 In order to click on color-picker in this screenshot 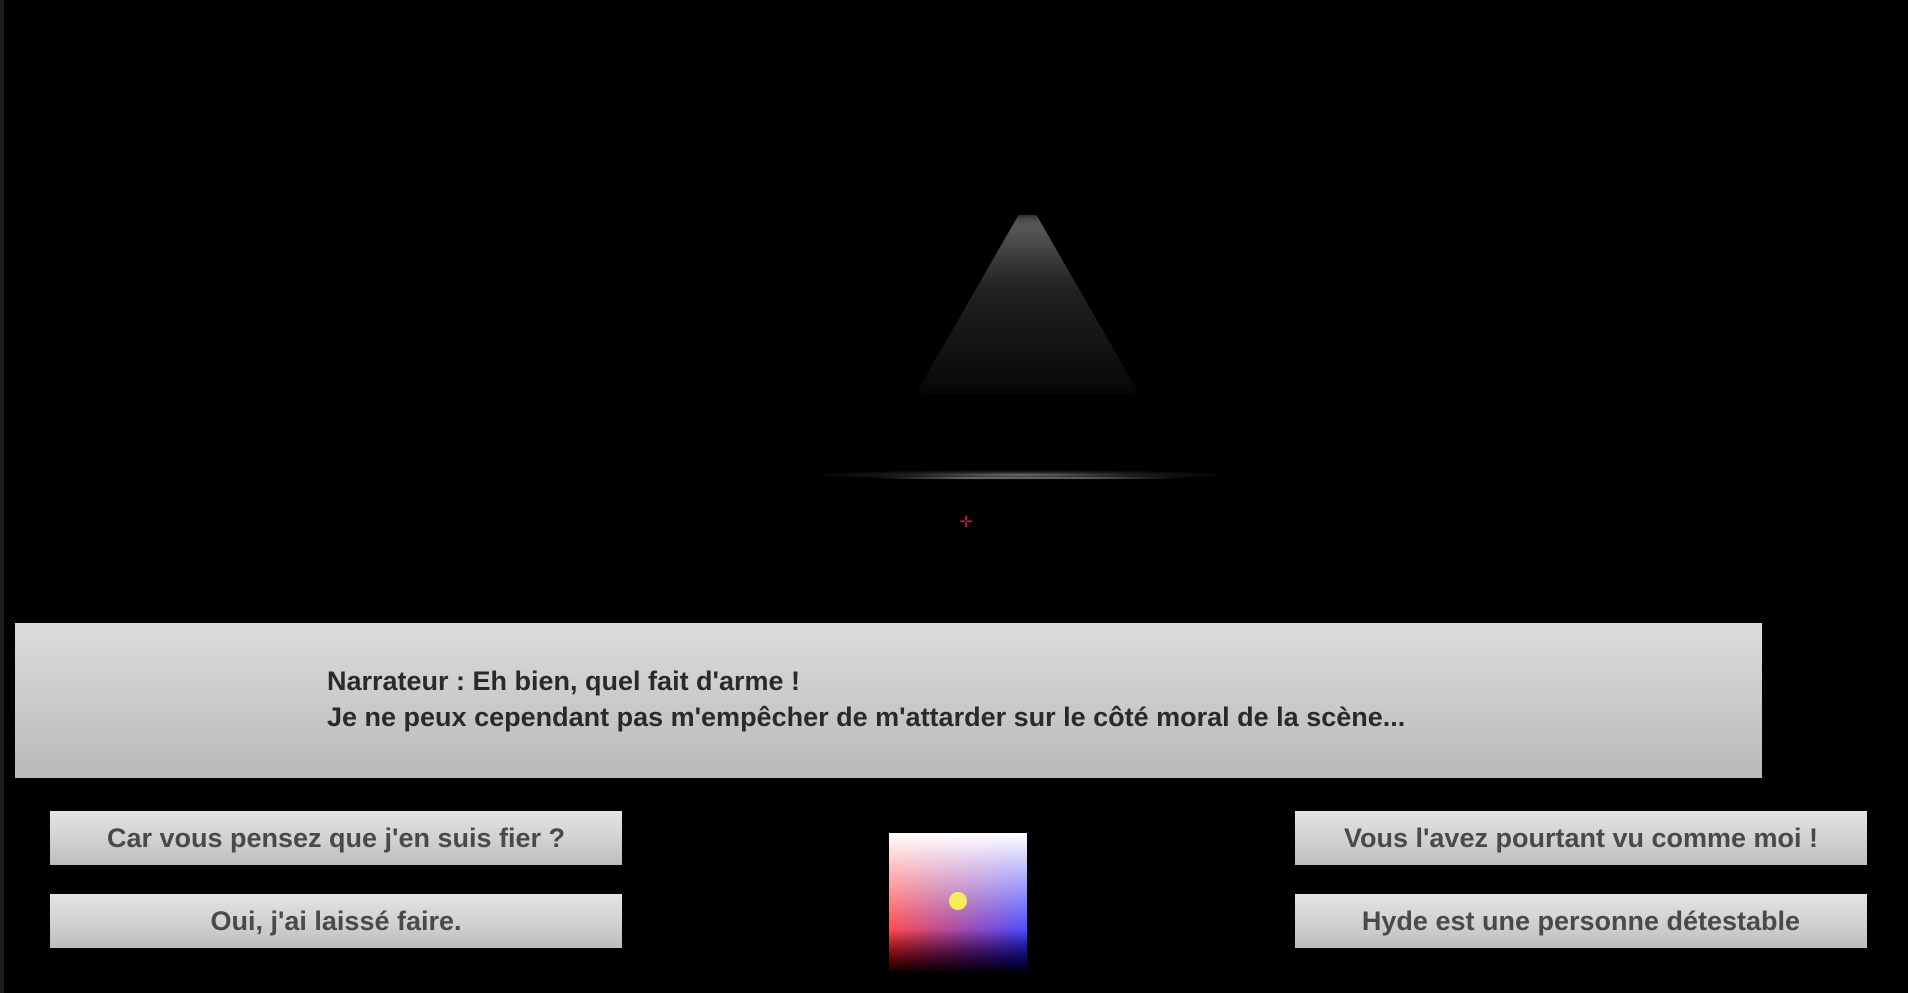, I will do `click(958, 902)`.